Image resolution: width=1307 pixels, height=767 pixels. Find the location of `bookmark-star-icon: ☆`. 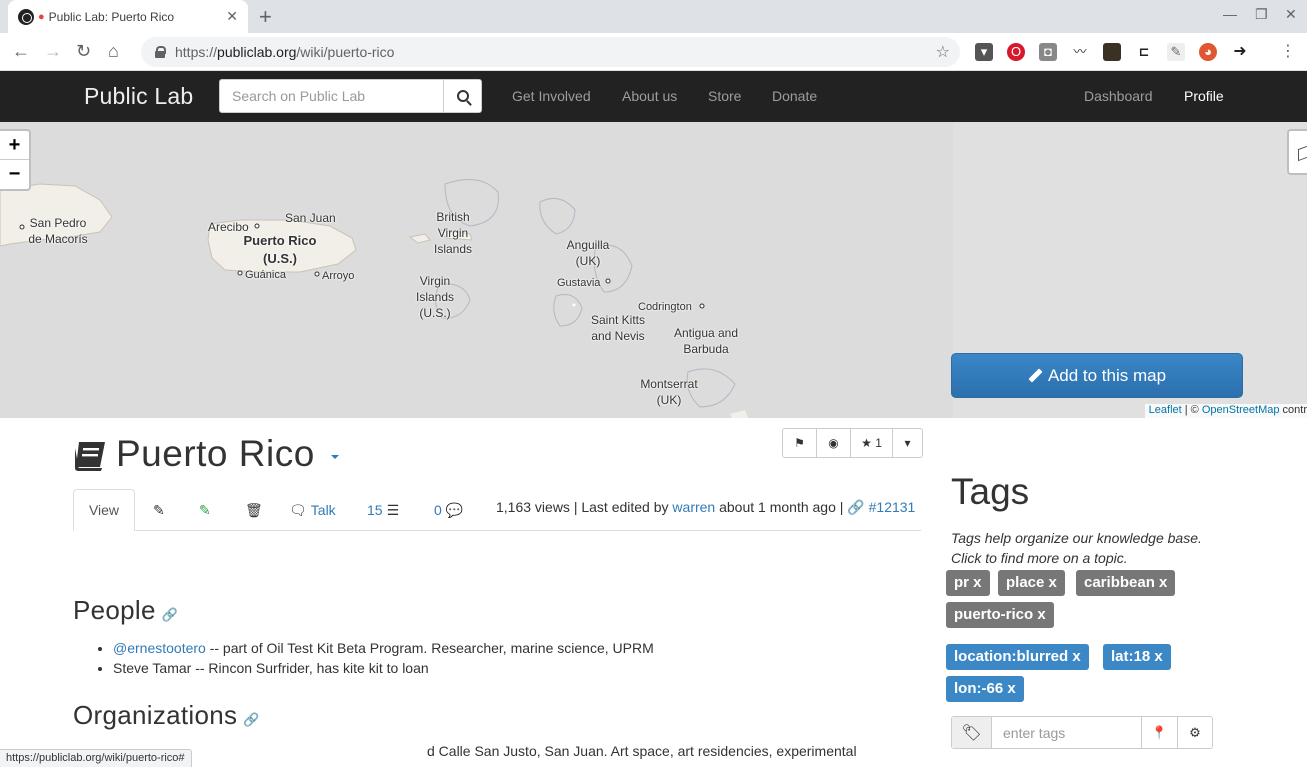

bookmark-star-icon: ☆ is located at coordinates (943, 52).